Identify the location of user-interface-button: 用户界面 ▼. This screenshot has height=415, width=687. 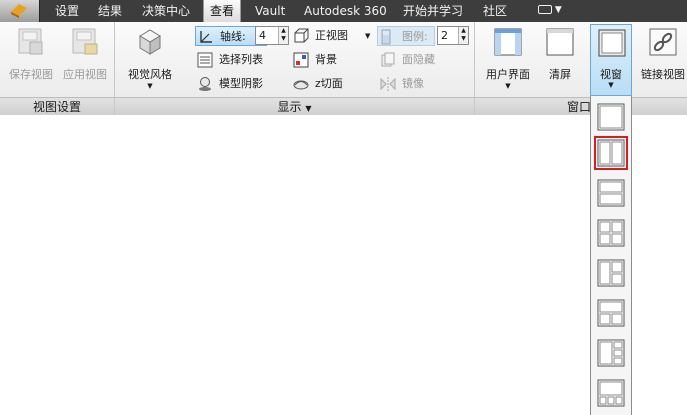
(508, 59).